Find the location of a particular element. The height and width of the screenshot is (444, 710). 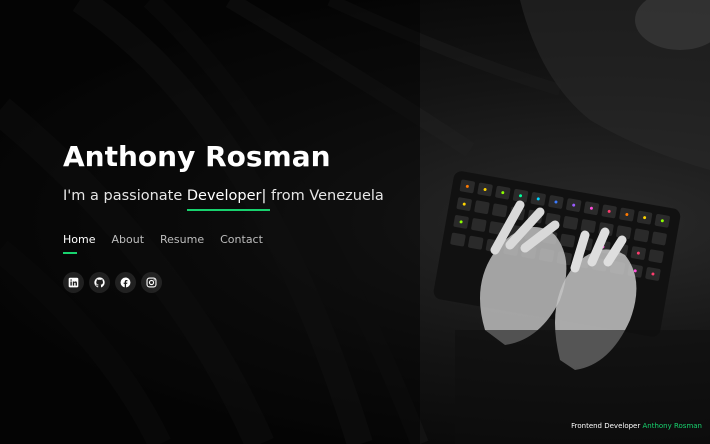

nav-resume: Resume is located at coordinates (182, 240).